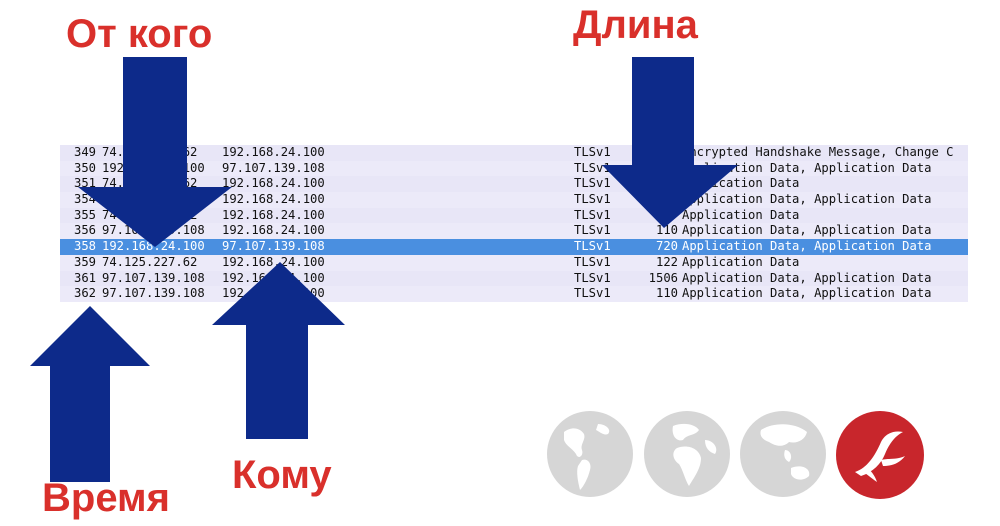  Describe the element at coordinates (84, 167) in the screenshot. I see `packet-number: 350` at that location.